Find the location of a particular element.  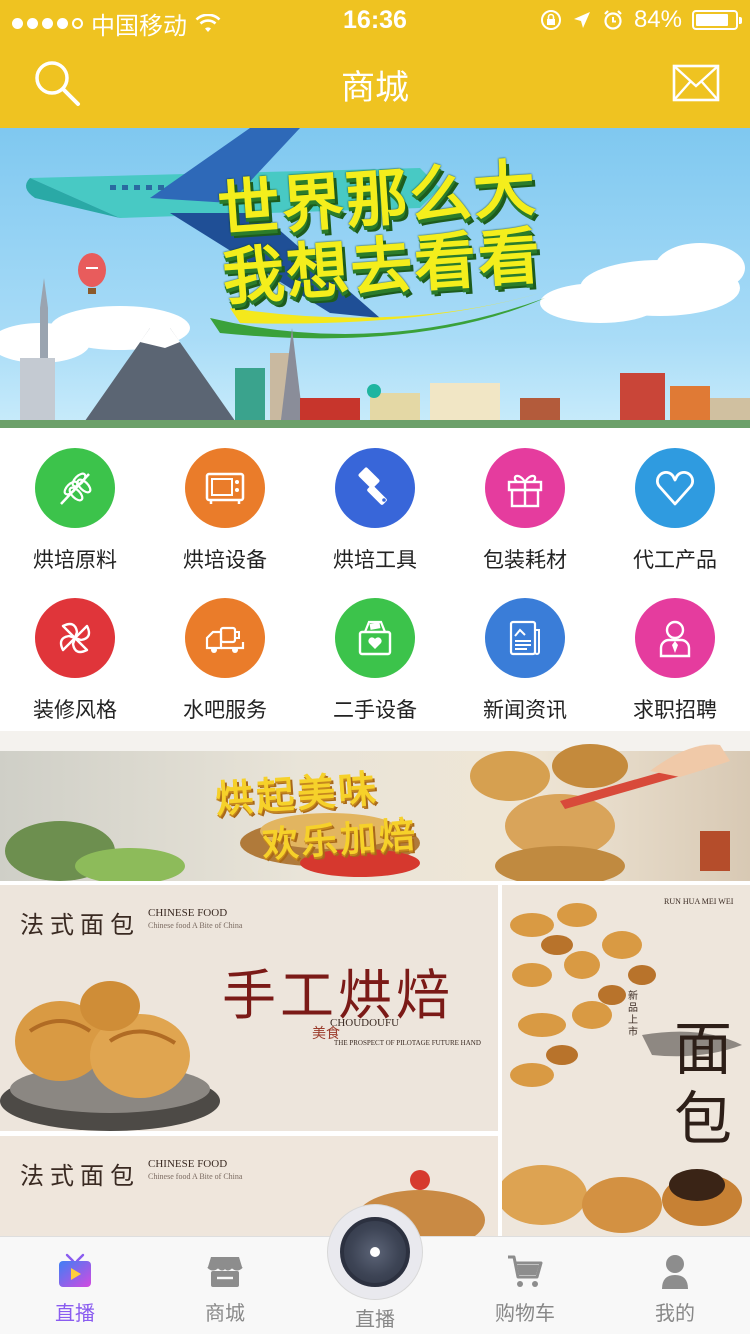

hero-headline: 世界那么大 我想去看看 is located at coordinates (380, 234).